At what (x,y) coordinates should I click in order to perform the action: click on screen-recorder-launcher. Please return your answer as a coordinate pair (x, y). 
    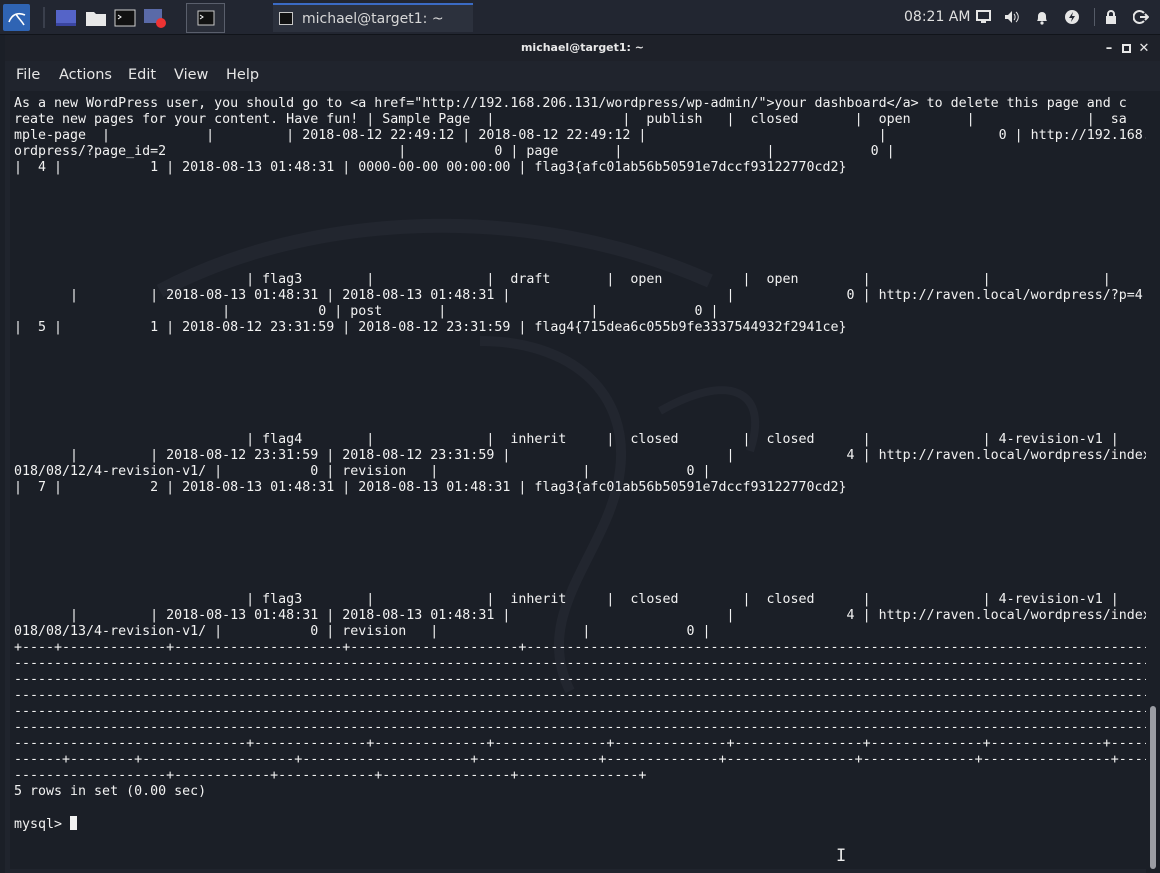
    Looking at the image, I should click on (154, 17).